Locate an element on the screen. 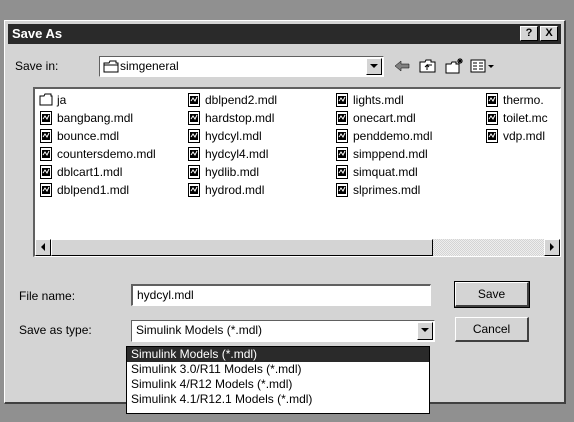  save-type-dropdown-button is located at coordinates (425, 331).